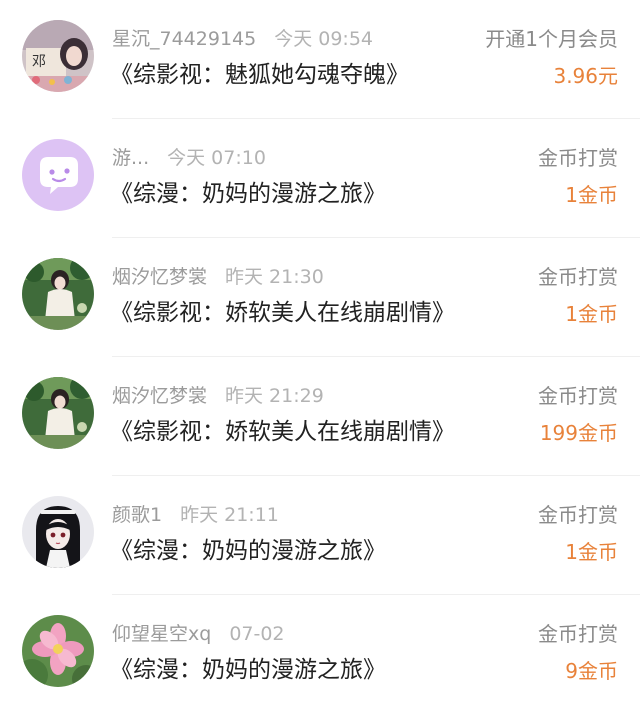 The width and height of the screenshot is (640, 721). Describe the element at coordinates (274, 396) in the screenshot. I see `timestamp: 昨天 21:29` at that location.